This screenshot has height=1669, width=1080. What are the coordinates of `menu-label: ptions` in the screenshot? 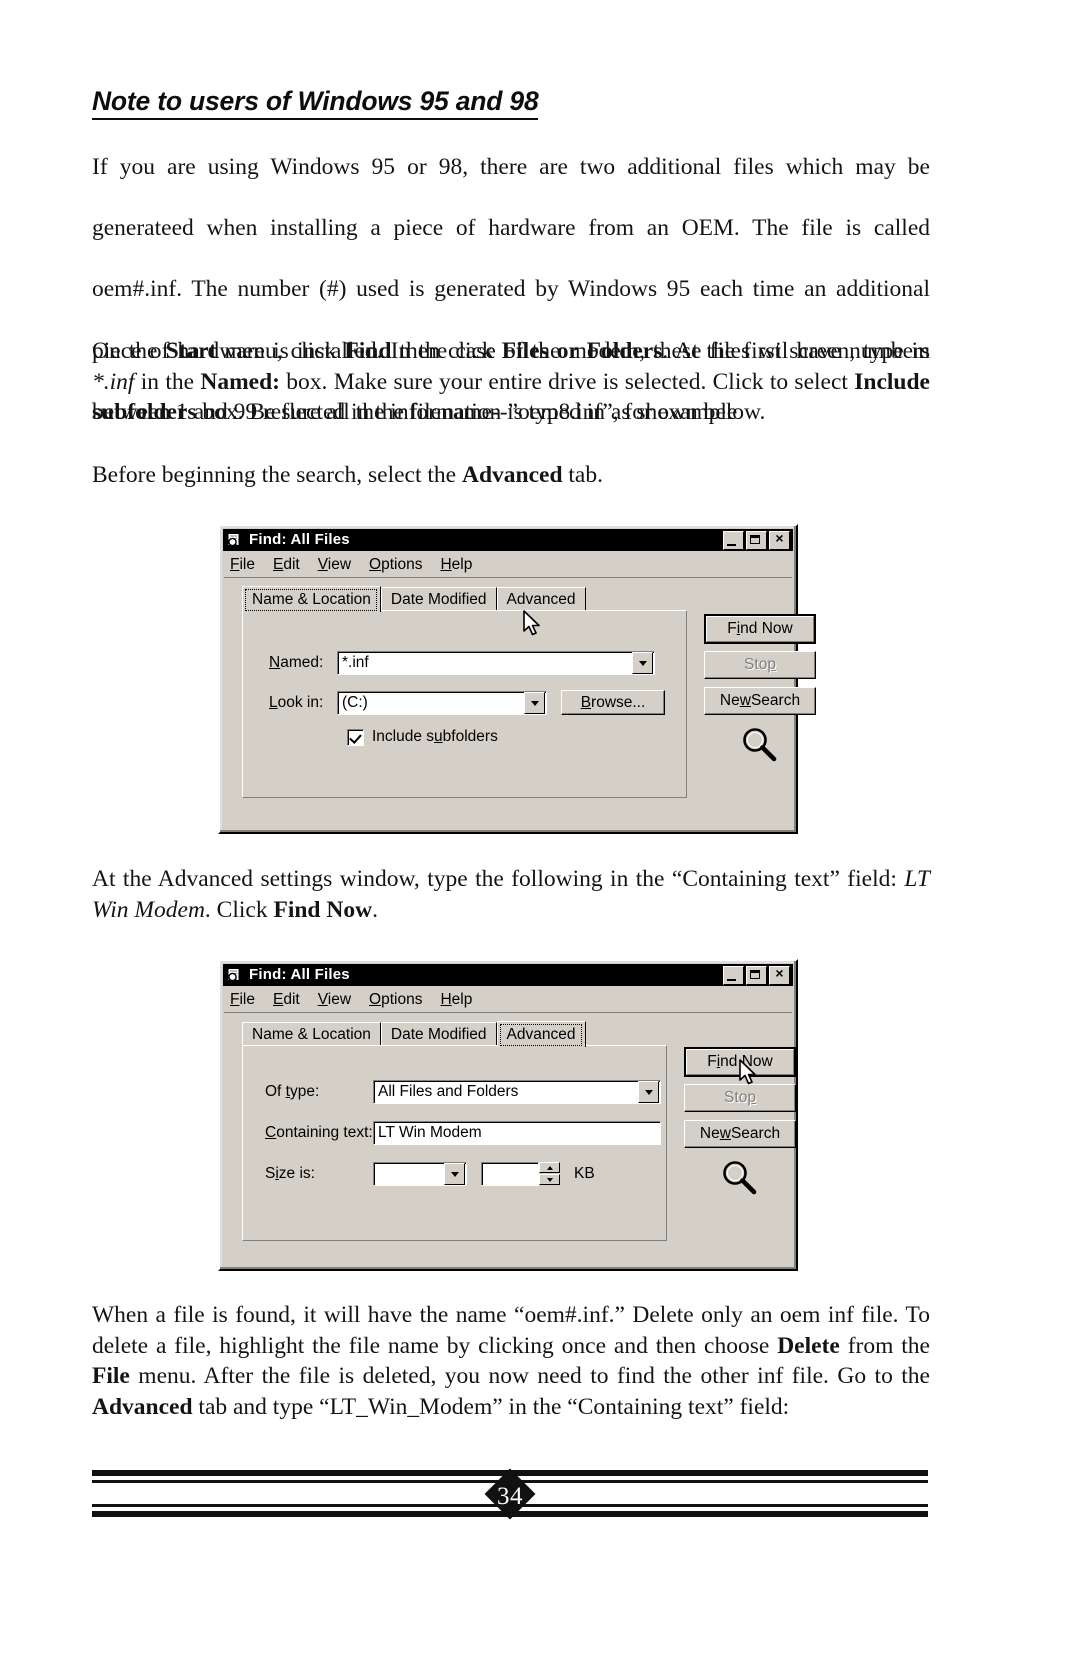 It's located at (402, 564).